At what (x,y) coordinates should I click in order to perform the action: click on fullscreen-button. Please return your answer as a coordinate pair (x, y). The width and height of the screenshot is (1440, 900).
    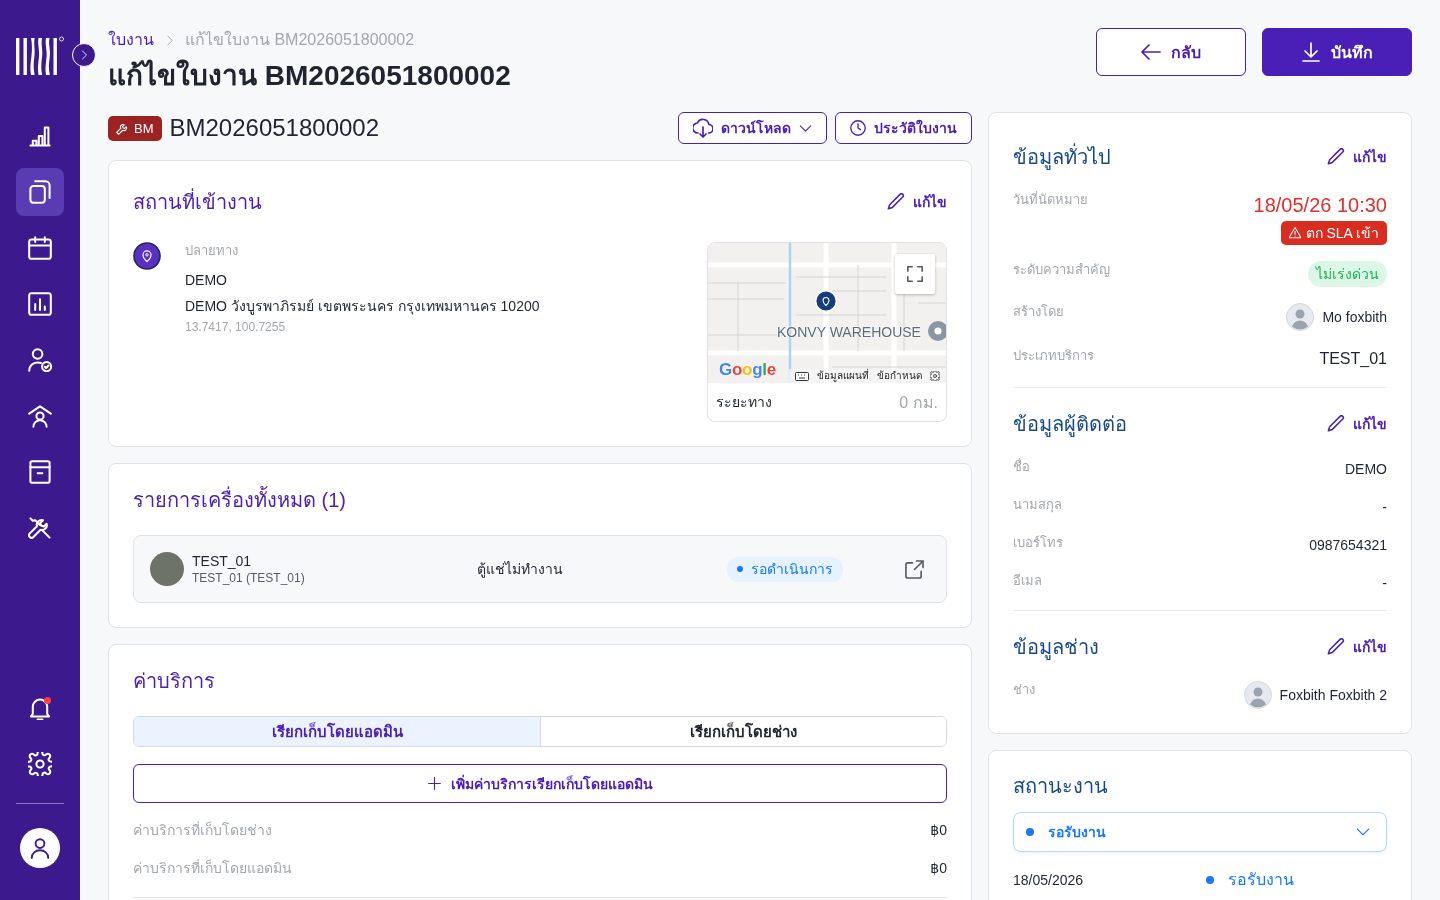
    Looking at the image, I should click on (915, 274).